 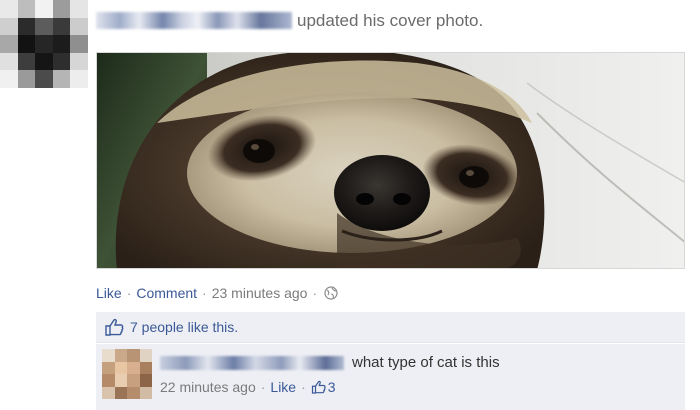 What do you see at coordinates (252, 363) in the screenshot?
I see `commenter-name-link` at bounding box center [252, 363].